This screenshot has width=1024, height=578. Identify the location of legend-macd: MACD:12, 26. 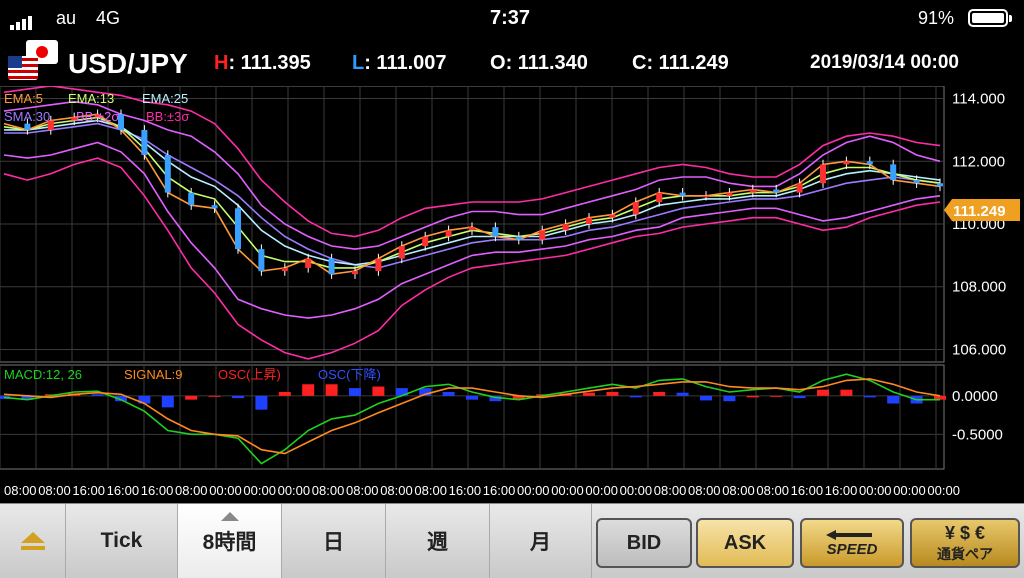
(43, 374).